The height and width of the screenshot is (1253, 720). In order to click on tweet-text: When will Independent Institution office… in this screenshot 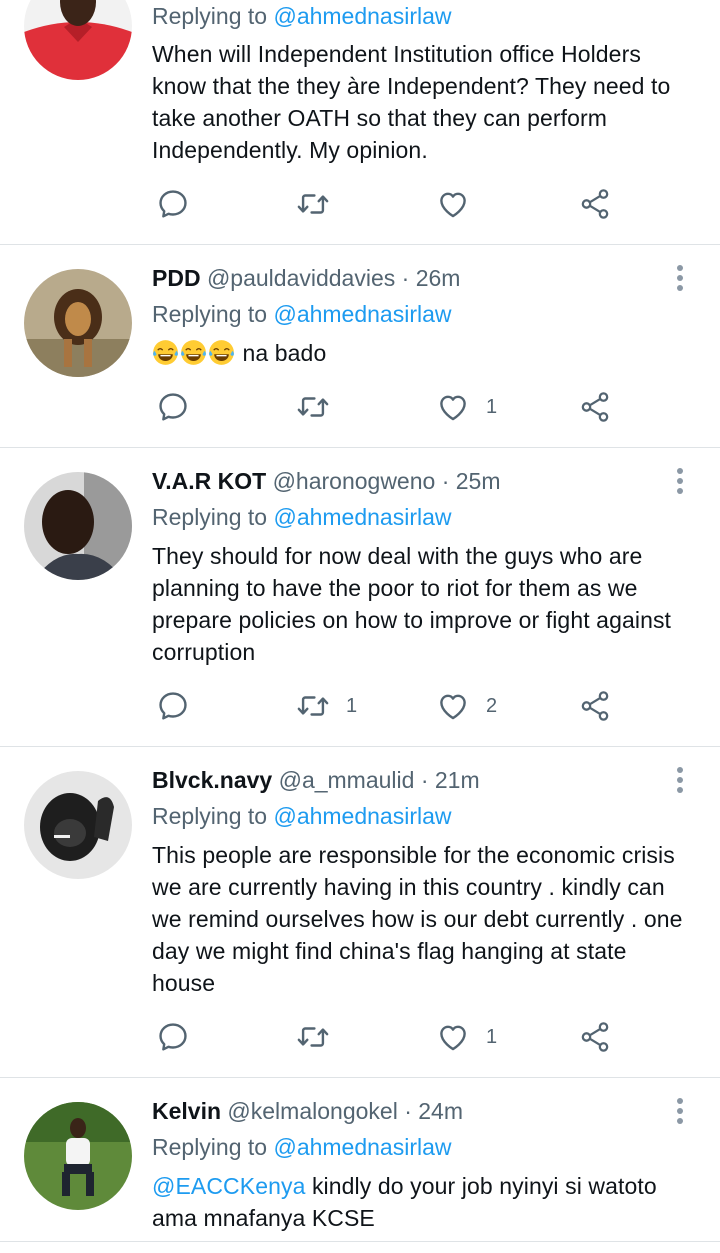, I will do `click(411, 102)`.